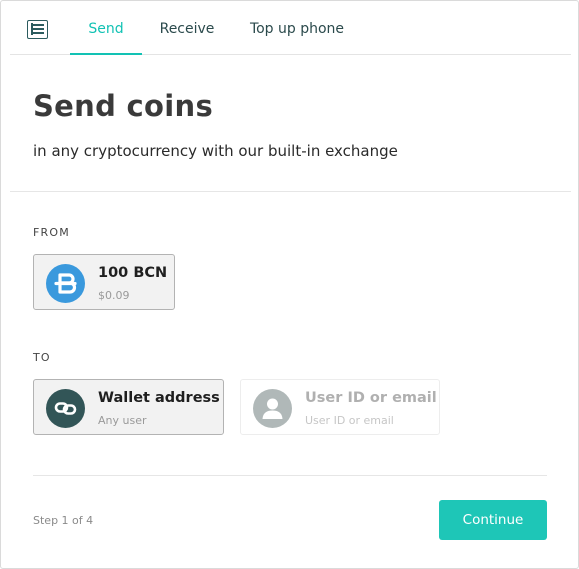 The width and height of the screenshot is (579, 569). Describe the element at coordinates (133, 273) in the screenshot. I see `from-asset-amount: 100 BCN` at that location.